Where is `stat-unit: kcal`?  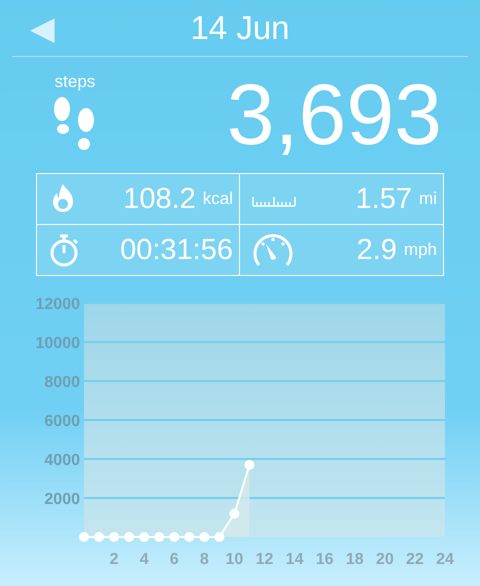 stat-unit: kcal is located at coordinates (217, 199).